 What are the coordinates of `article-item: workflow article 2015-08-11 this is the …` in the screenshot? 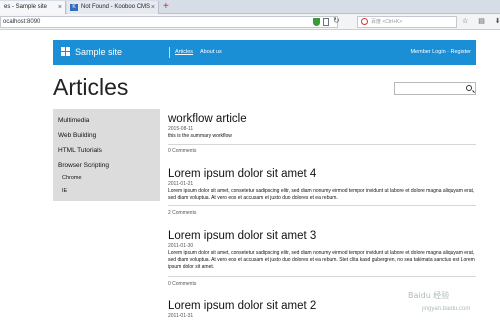 It's located at (322, 133).